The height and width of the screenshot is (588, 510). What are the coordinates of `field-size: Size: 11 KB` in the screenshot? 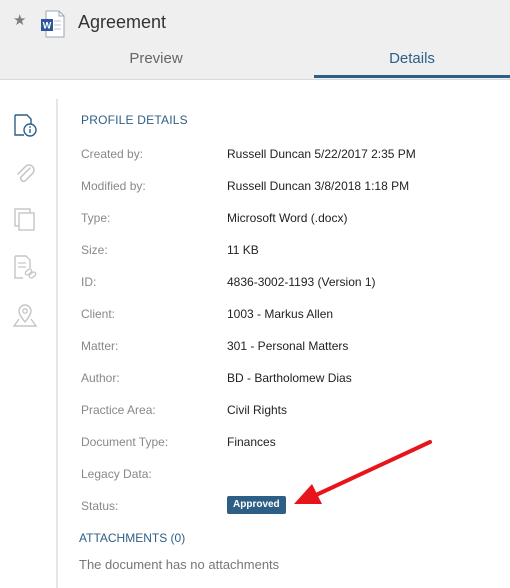 It's located at (291, 252).